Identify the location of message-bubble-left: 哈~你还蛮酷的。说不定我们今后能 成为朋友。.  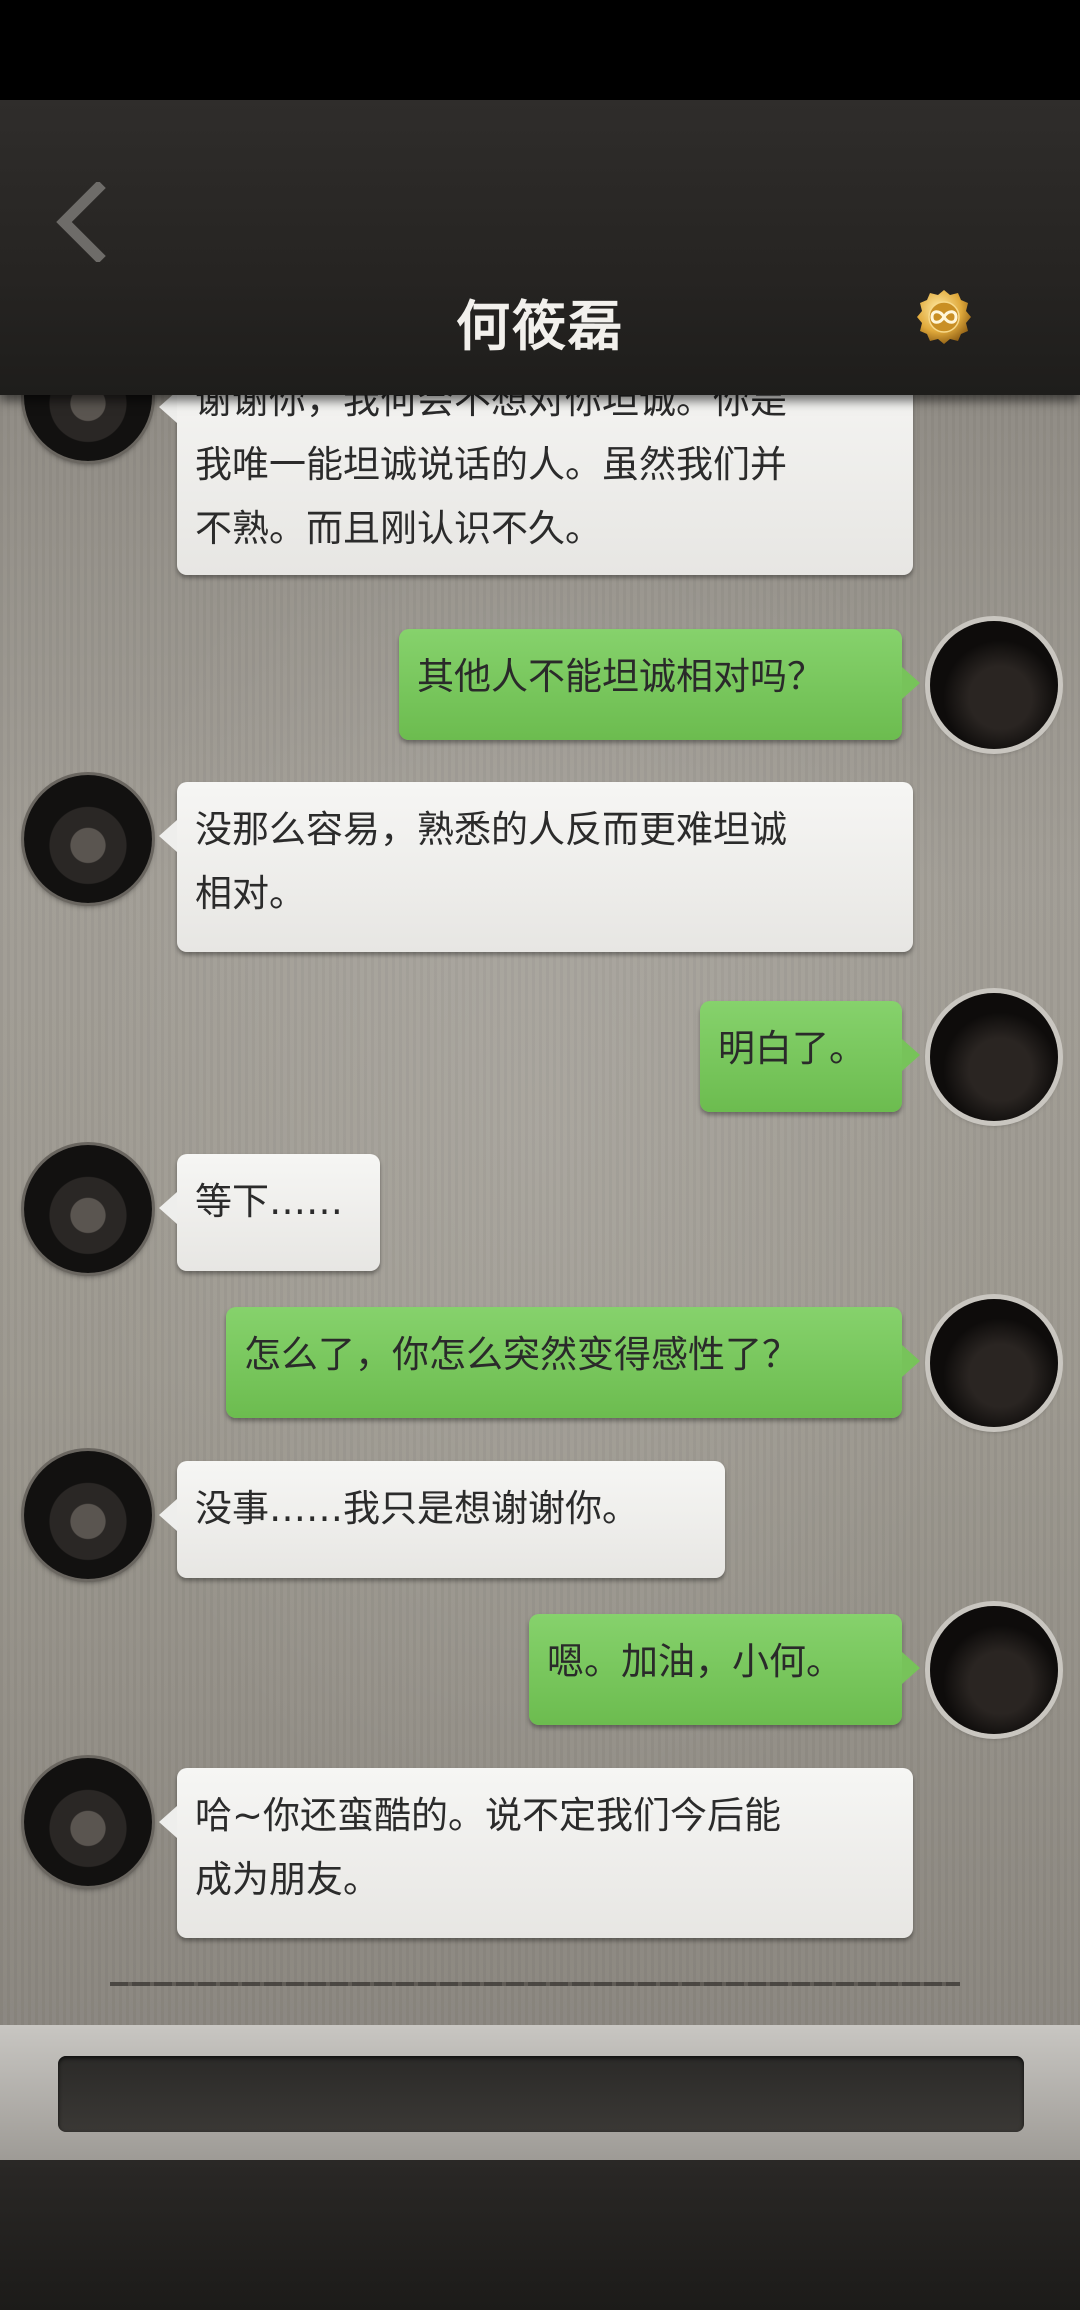
(536, 1853).